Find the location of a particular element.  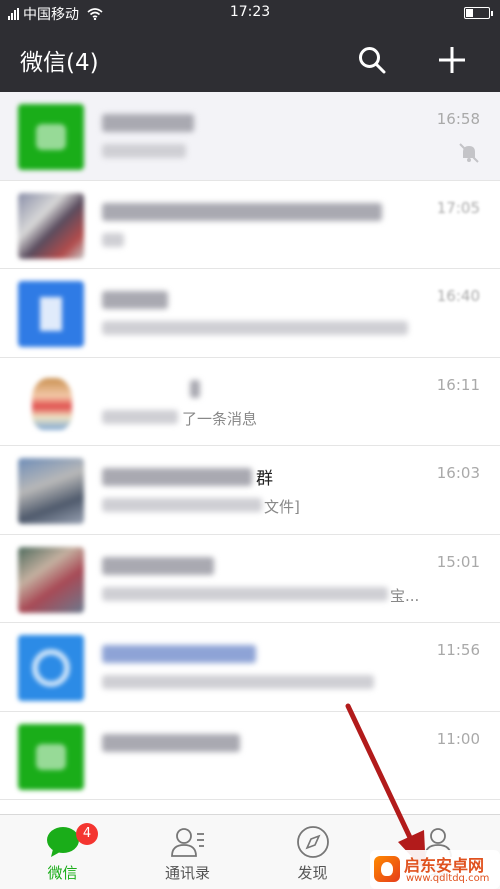

contacts-icon is located at coordinates (187, 842).